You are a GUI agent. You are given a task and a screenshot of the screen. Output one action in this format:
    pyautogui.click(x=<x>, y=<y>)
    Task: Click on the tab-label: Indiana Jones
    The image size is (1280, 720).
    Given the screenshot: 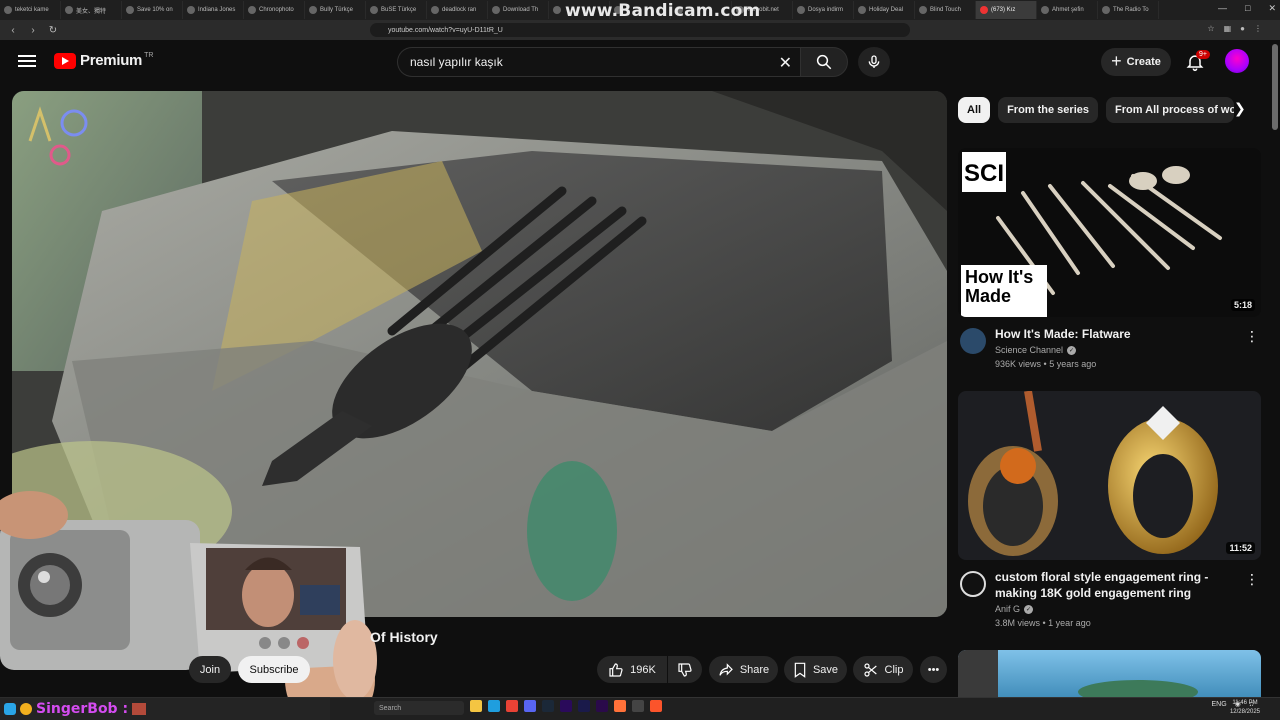 What is the action you would take?
    pyautogui.click(x=217, y=10)
    